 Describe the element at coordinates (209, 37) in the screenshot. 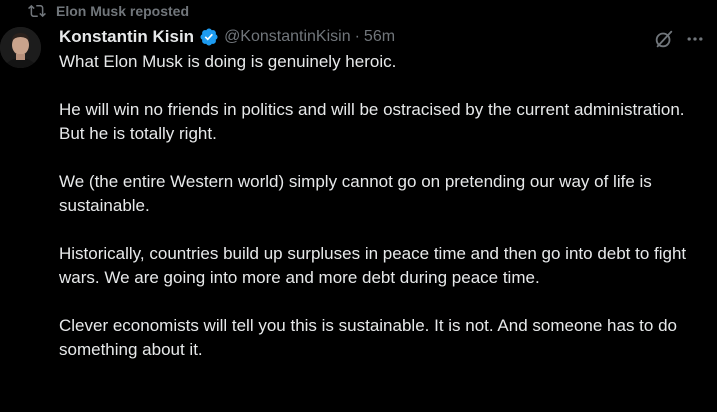

I see `verified-badge-icon` at that location.